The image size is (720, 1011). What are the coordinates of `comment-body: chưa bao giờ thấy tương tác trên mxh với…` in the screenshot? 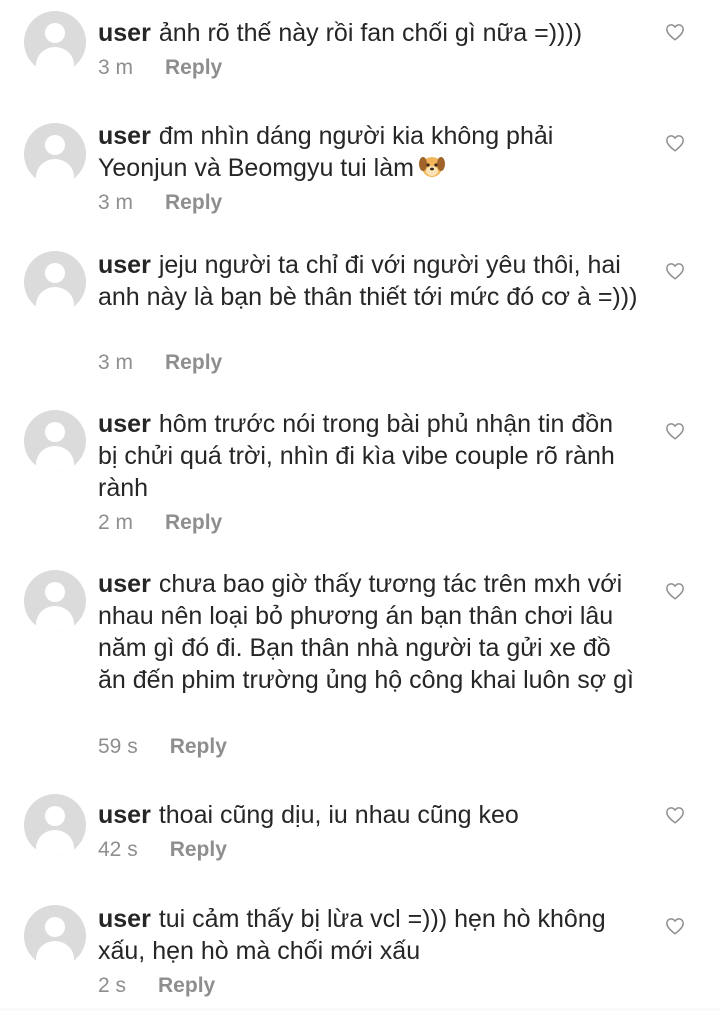 It's located at (366, 632).